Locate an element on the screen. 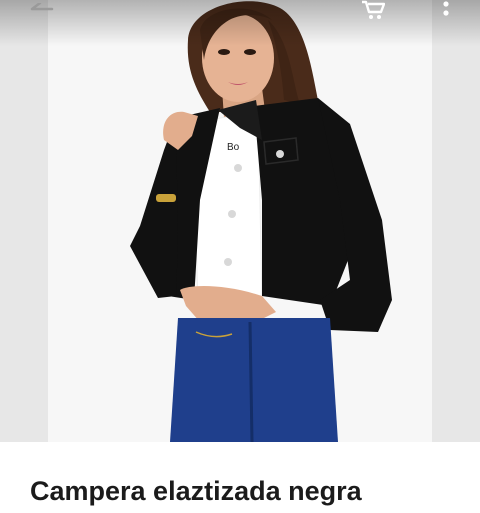  cart-button is located at coordinates (373, 10).